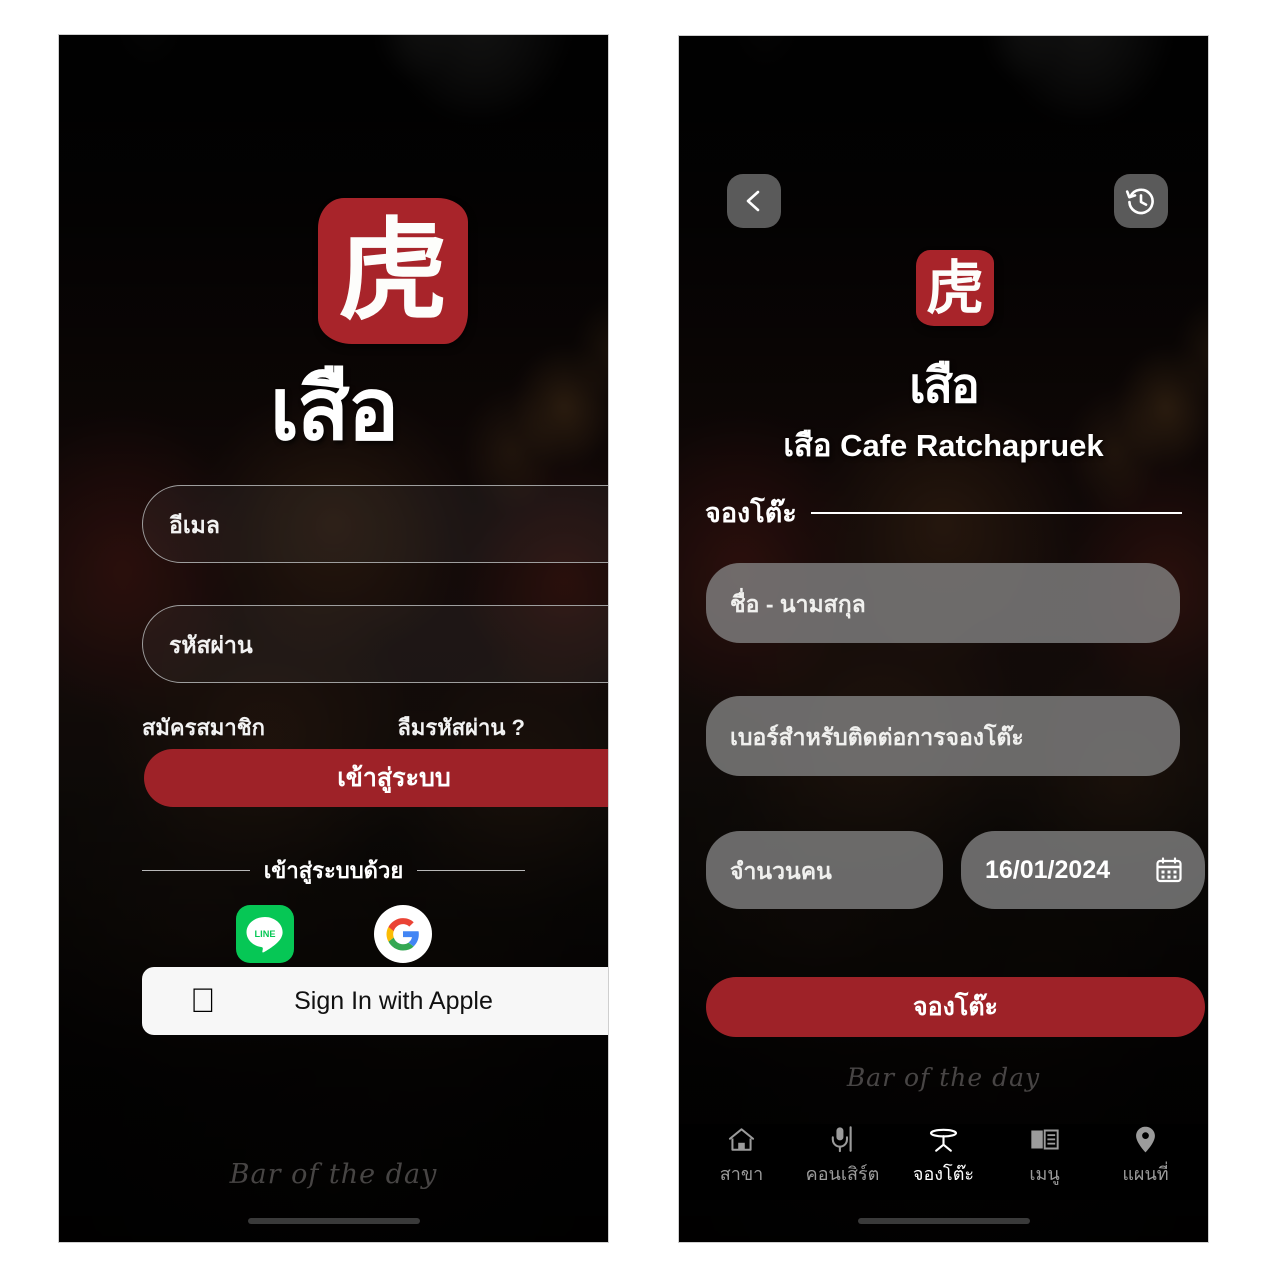 The height and width of the screenshot is (1281, 1281). I want to click on history-button, so click(1141, 201).